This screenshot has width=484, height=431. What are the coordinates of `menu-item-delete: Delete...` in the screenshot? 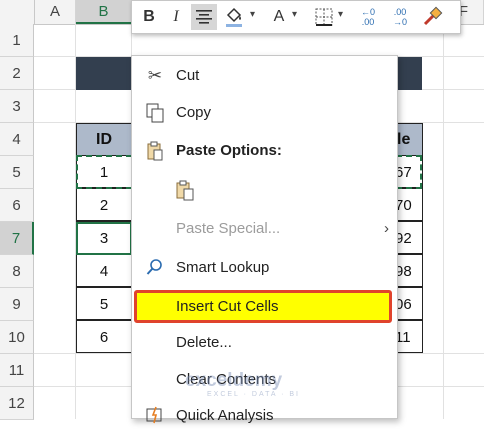 It's located at (264, 343).